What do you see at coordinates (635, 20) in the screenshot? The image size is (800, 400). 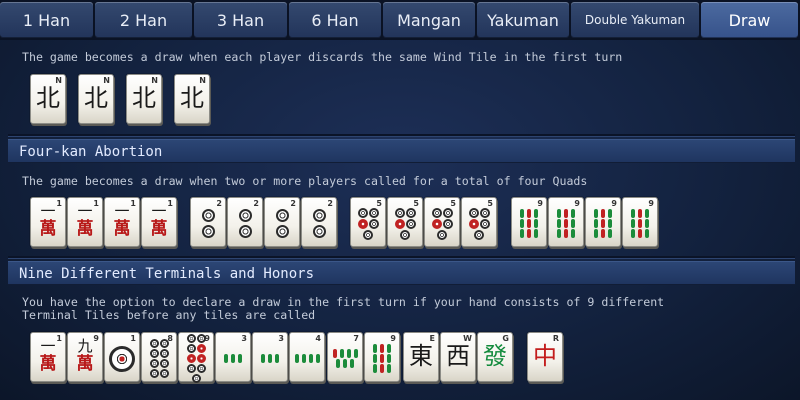 I see `tab-double-yakuman: Double Yakuman` at bounding box center [635, 20].